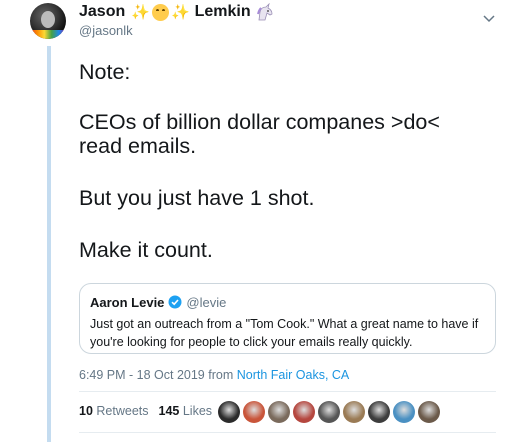 The image size is (530, 442). I want to click on tweet-line: CEOs of billion dollar companes >do<, so click(259, 122).